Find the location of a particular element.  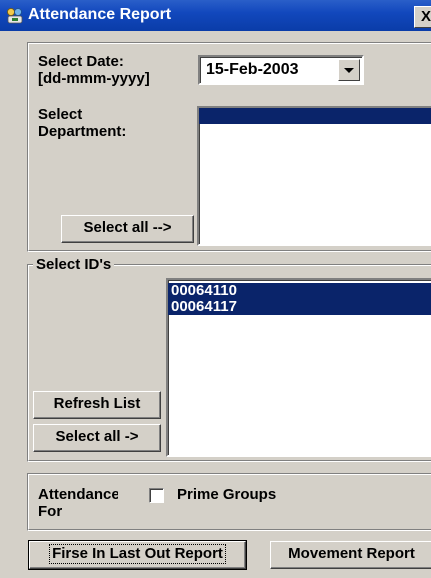

prime-groups-checkbox is located at coordinates (156, 495).